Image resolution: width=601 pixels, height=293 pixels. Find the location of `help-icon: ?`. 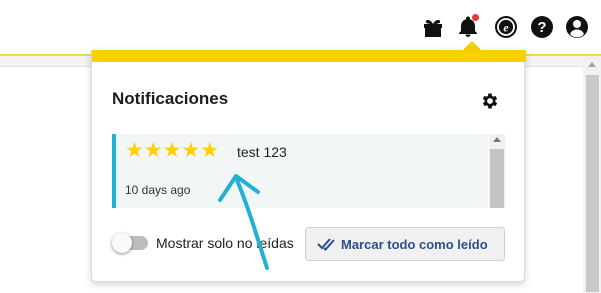

help-icon: ? is located at coordinates (542, 27).